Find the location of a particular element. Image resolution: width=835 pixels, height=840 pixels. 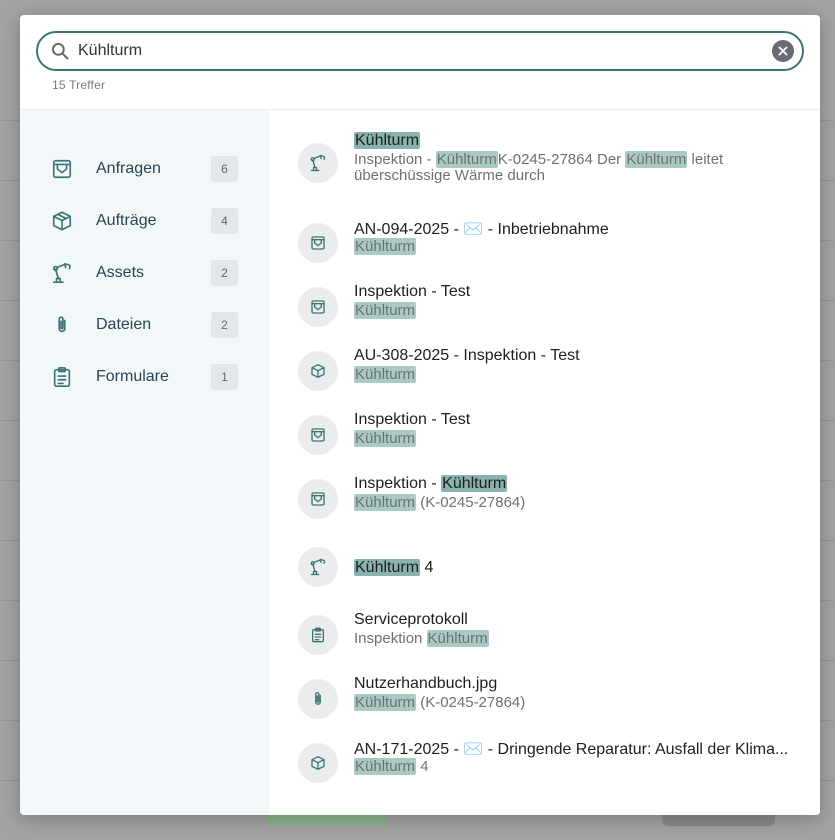

result-subtitle: Inspektion Kühlturm is located at coordinates (569, 638).